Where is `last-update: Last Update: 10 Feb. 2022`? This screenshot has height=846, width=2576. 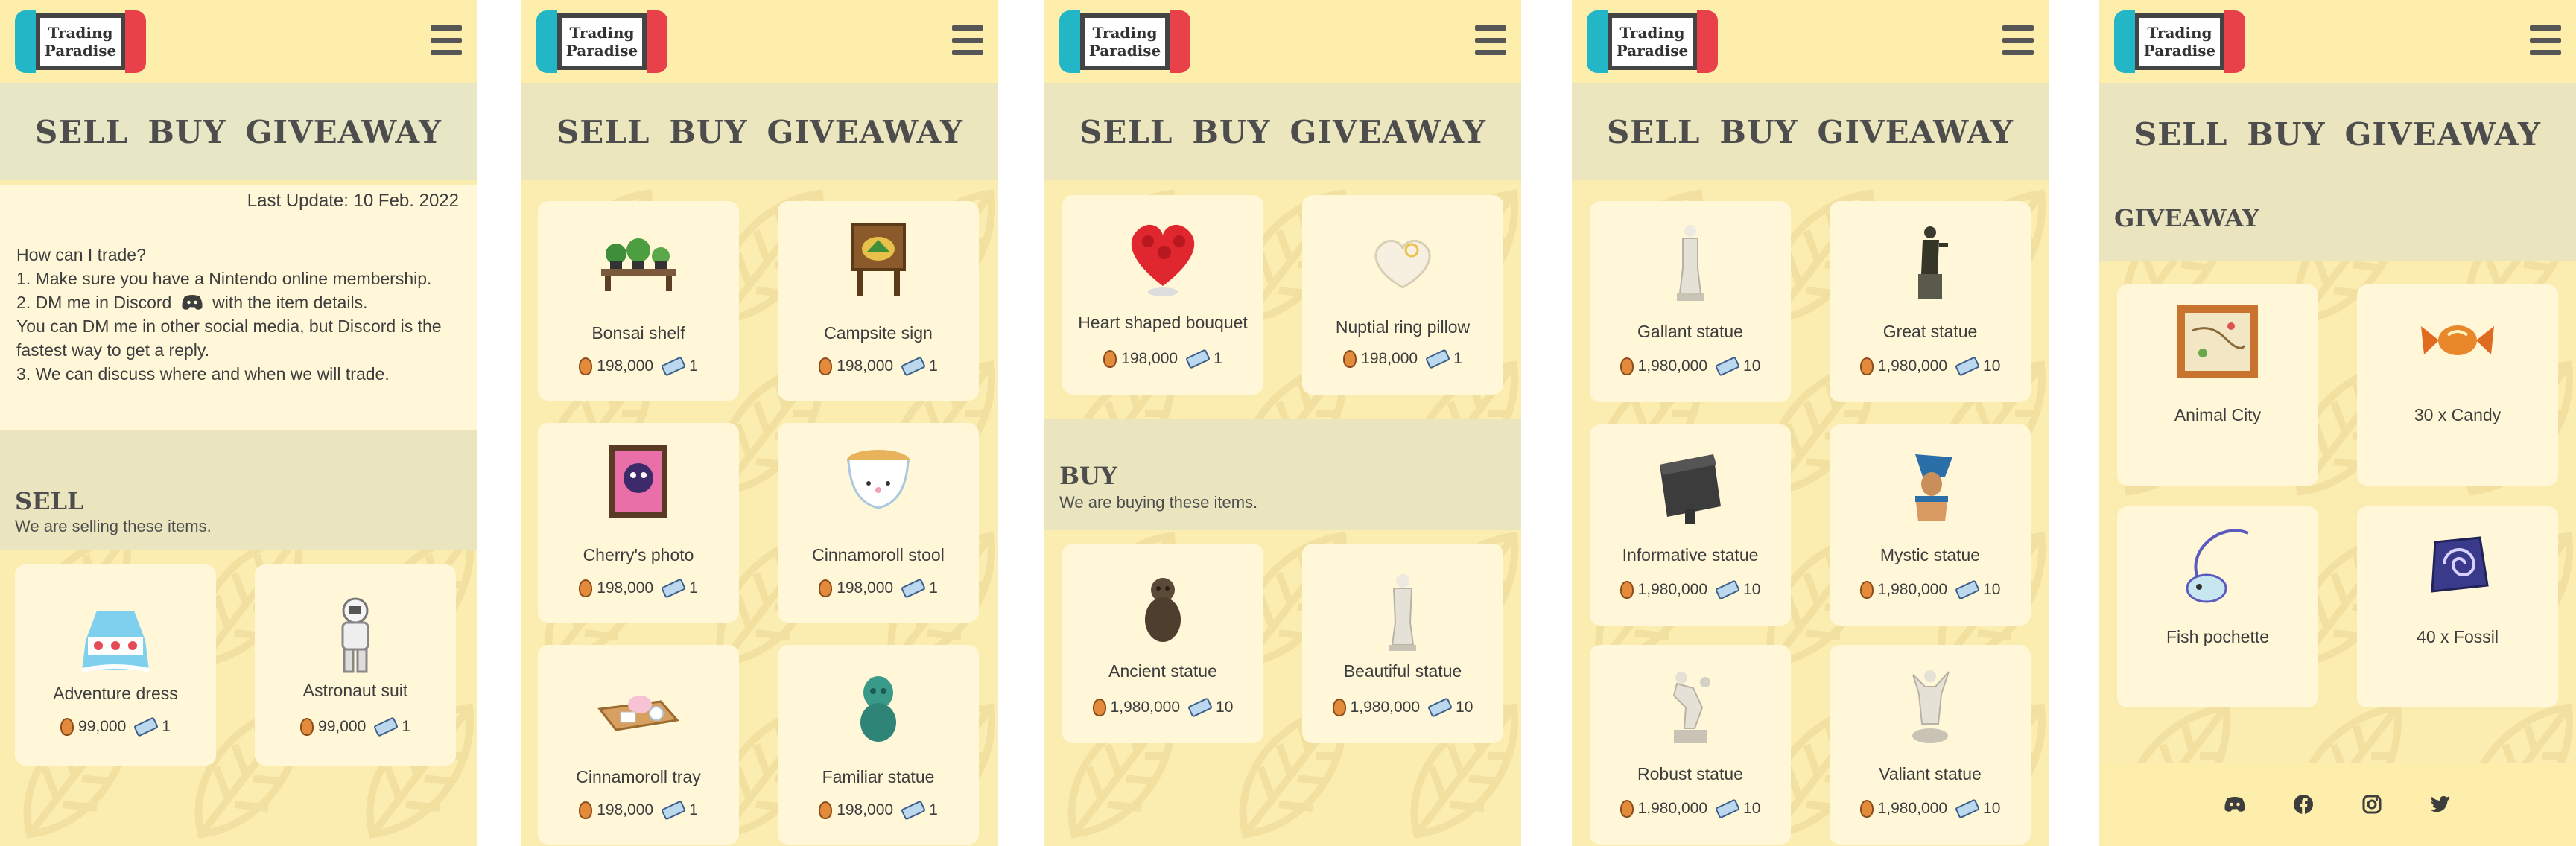 last-update: Last Update: 10 Feb. 2022 is located at coordinates (353, 201).